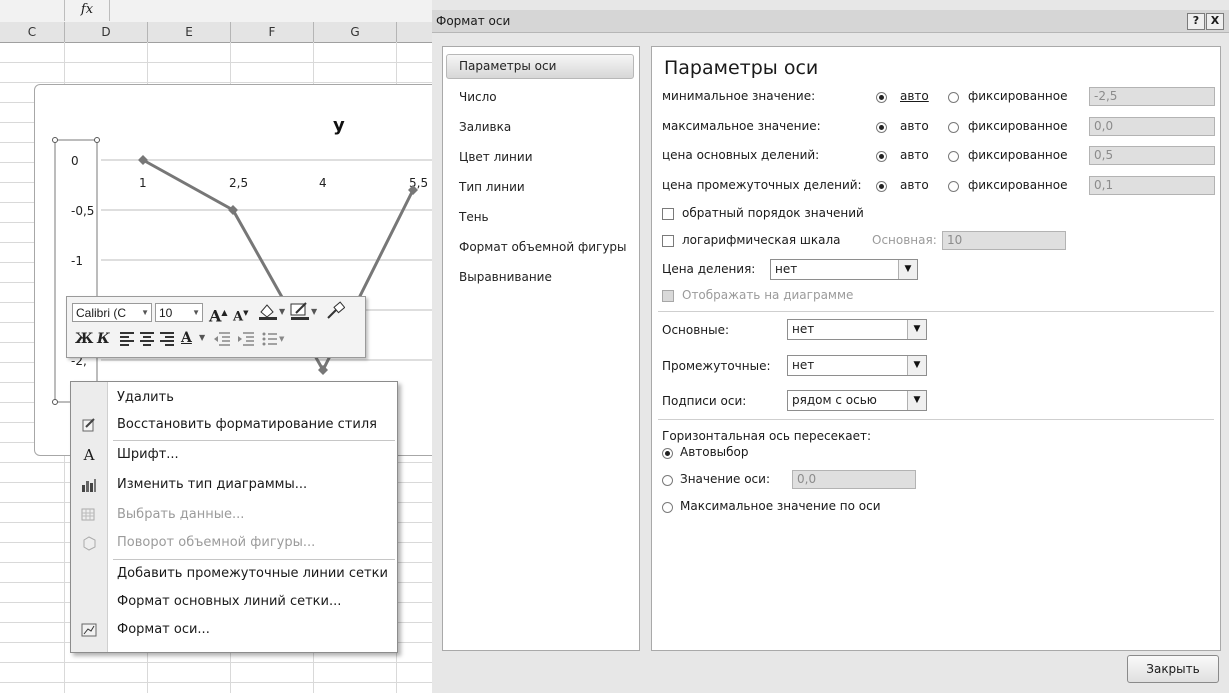 Image resolution: width=1229 pixels, height=693 pixels. What do you see at coordinates (667, 480) in the screenshot?
I see `crosses-value-radio` at bounding box center [667, 480].